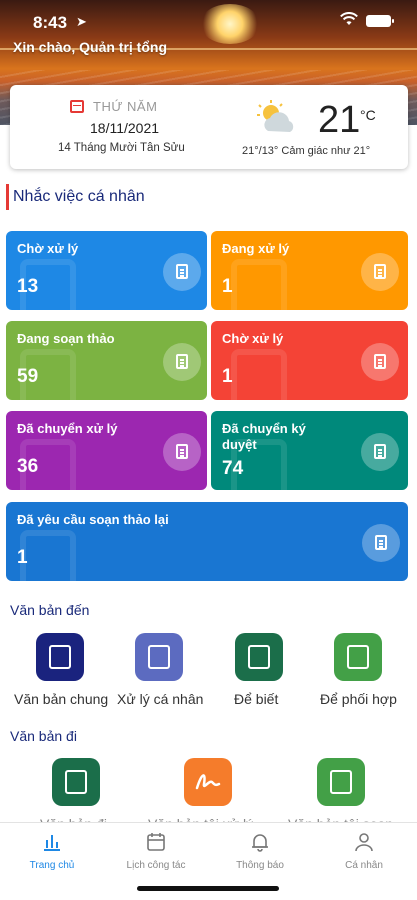 Image resolution: width=417 pixels, height=900 pixels. What do you see at coordinates (121, 148) in the screenshot?
I see `lunar-date: 14 Tháng Mười Tân Sửu` at bounding box center [121, 148].